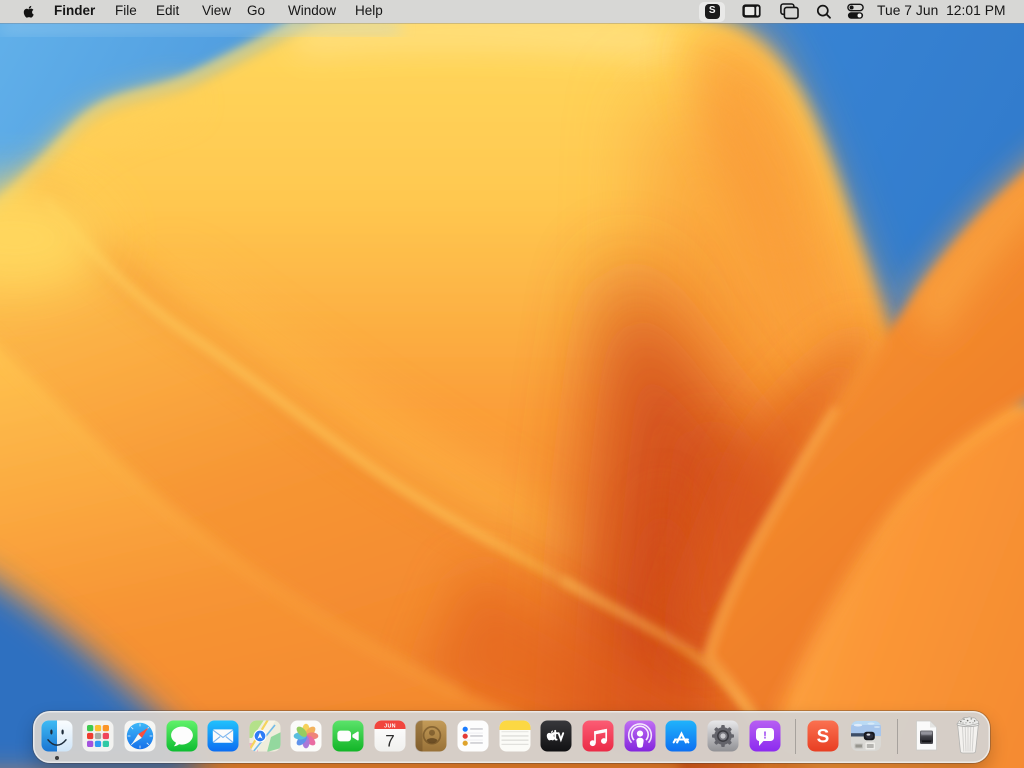  Describe the element at coordinates (390, 726) in the screenshot. I see `svg-text: JUN` at that location.